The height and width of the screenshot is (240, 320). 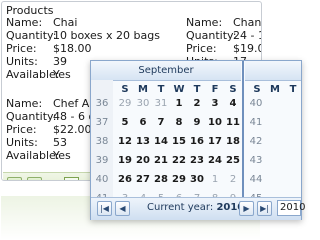 I want to click on calendar-day: 9, so click(x=197, y=122).